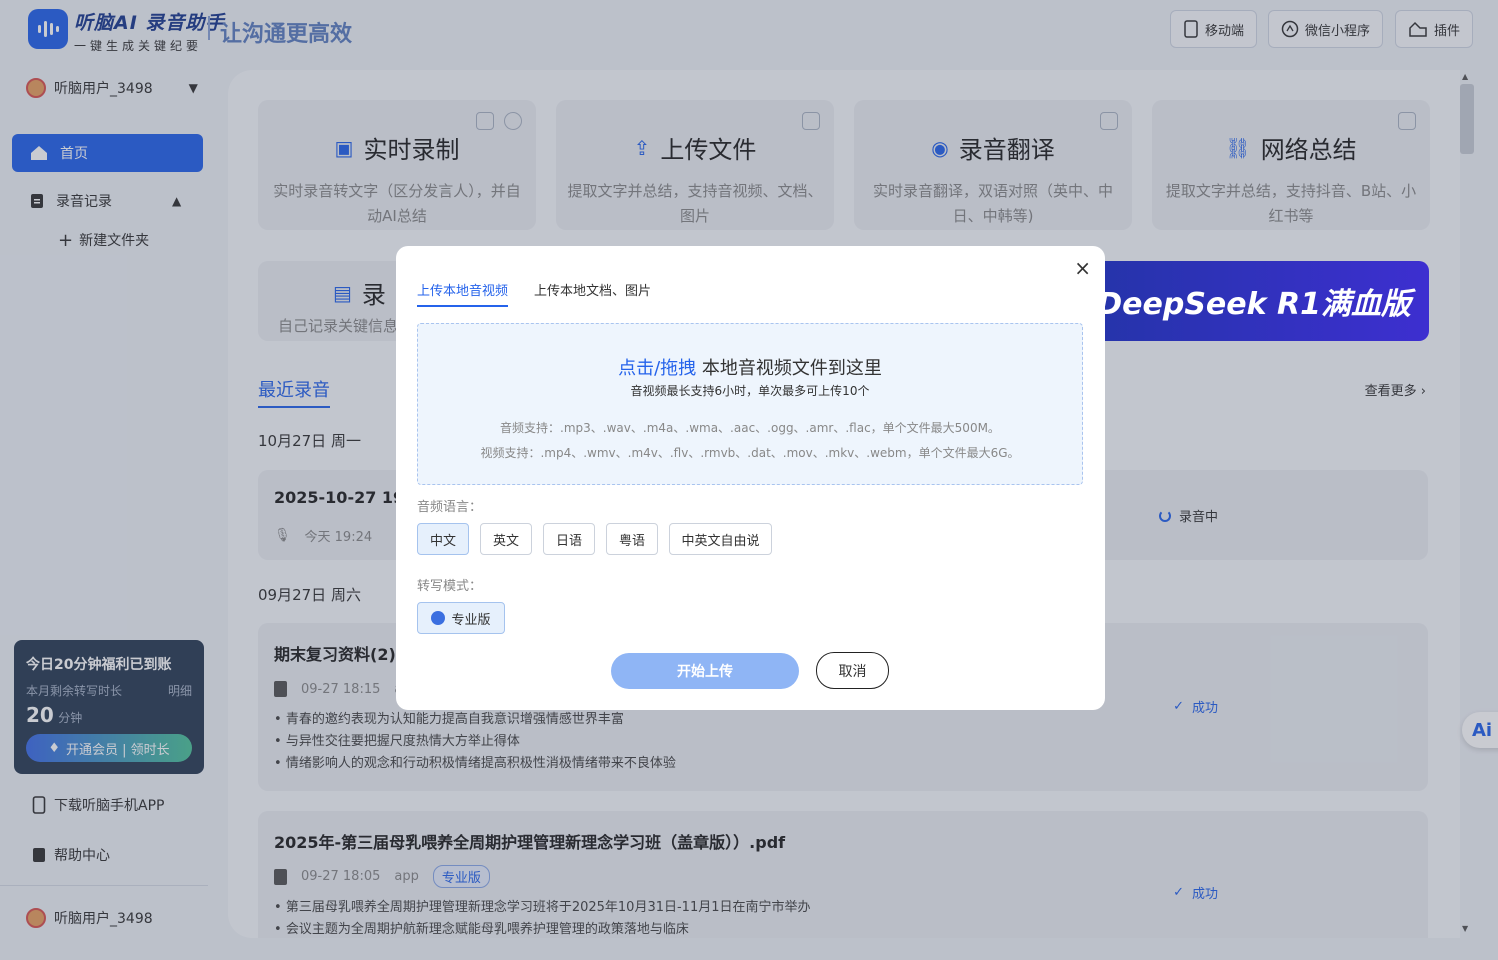  What do you see at coordinates (471, 620) in the screenshot?
I see `mode-option-label: 专业版` at bounding box center [471, 620].